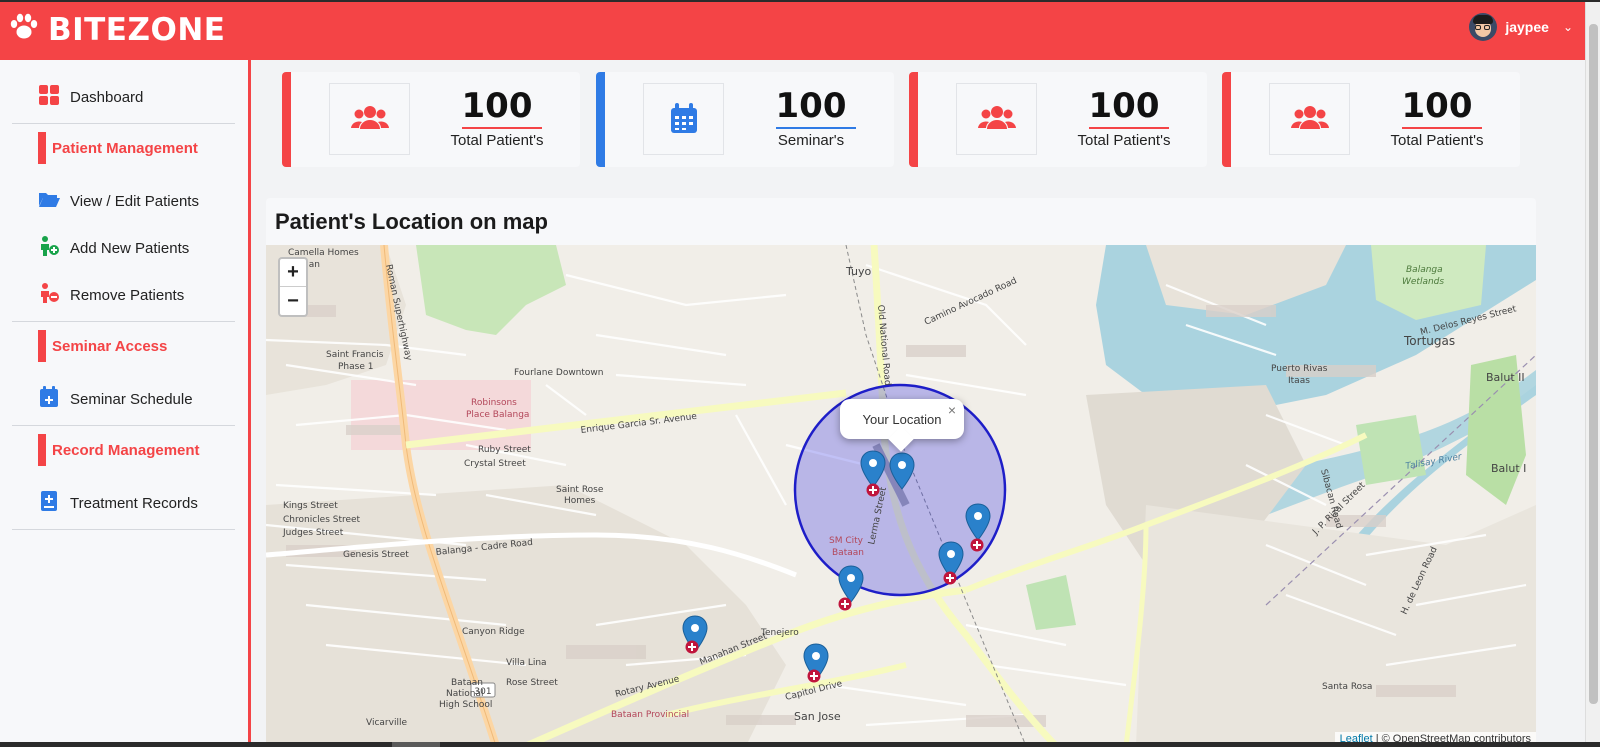 This screenshot has width=1600, height=747. What do you see at coordinates (118, 148) in the screenshot?
I see `section-patient-management: Patient Management` at bounding box center [118, 148].